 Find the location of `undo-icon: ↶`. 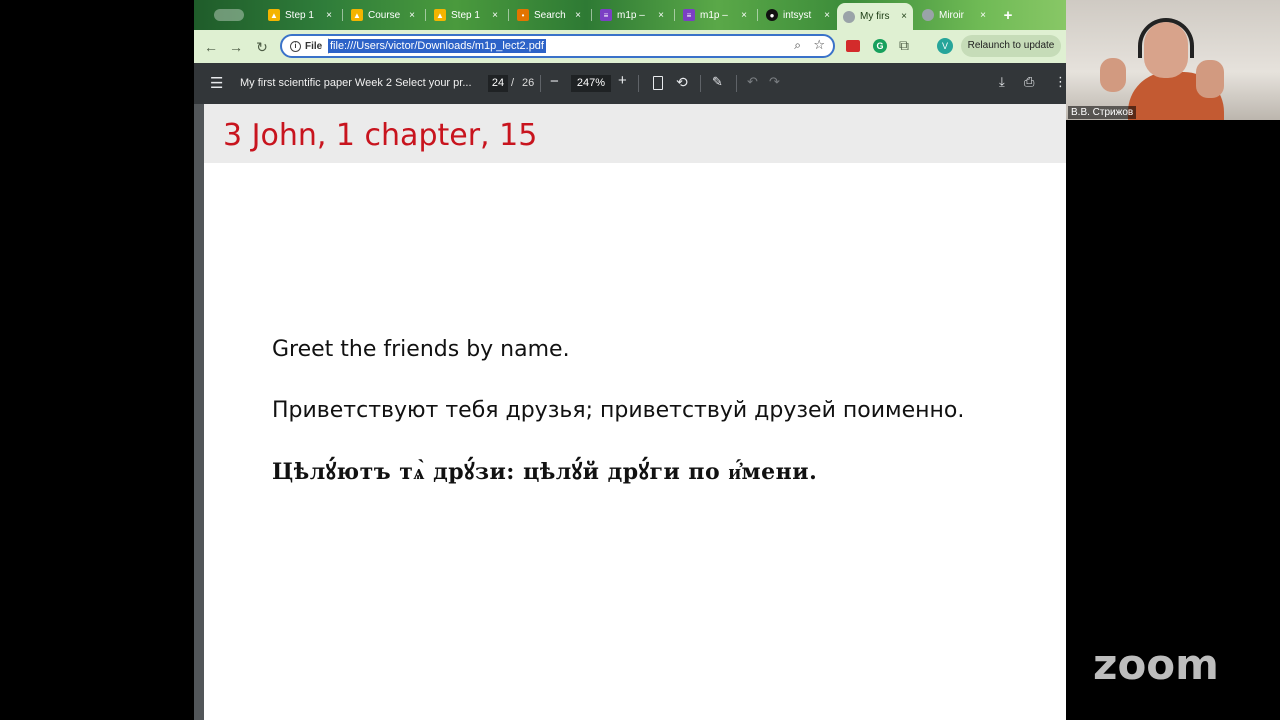

undo-icon: ↶ is located at coordinates (752, 82).